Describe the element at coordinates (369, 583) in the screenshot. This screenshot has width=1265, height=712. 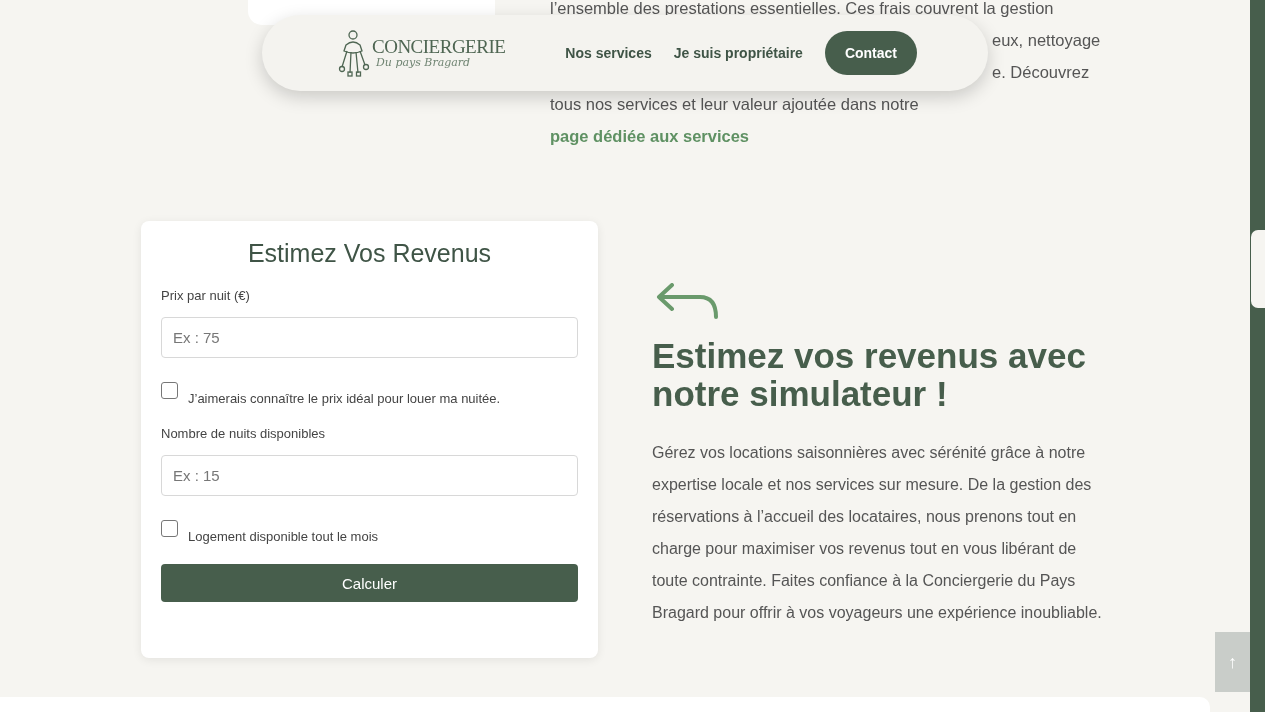
I see `calculate-button: Calculer` at that location.